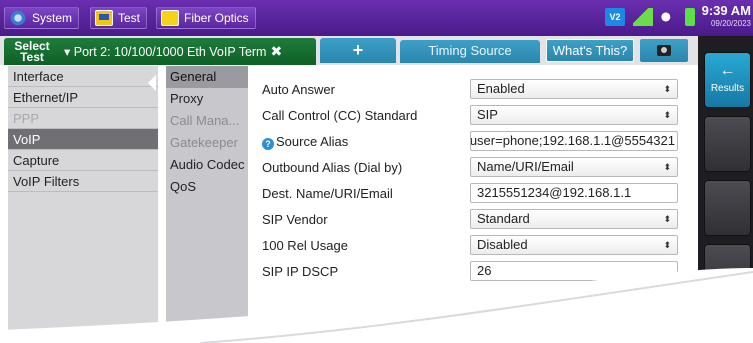 This screenshot has width=753, height=343. Describe the element at coordinates (298, 89) in the screenshot. I see `auto-answer-label: Auto Answer` at that location.